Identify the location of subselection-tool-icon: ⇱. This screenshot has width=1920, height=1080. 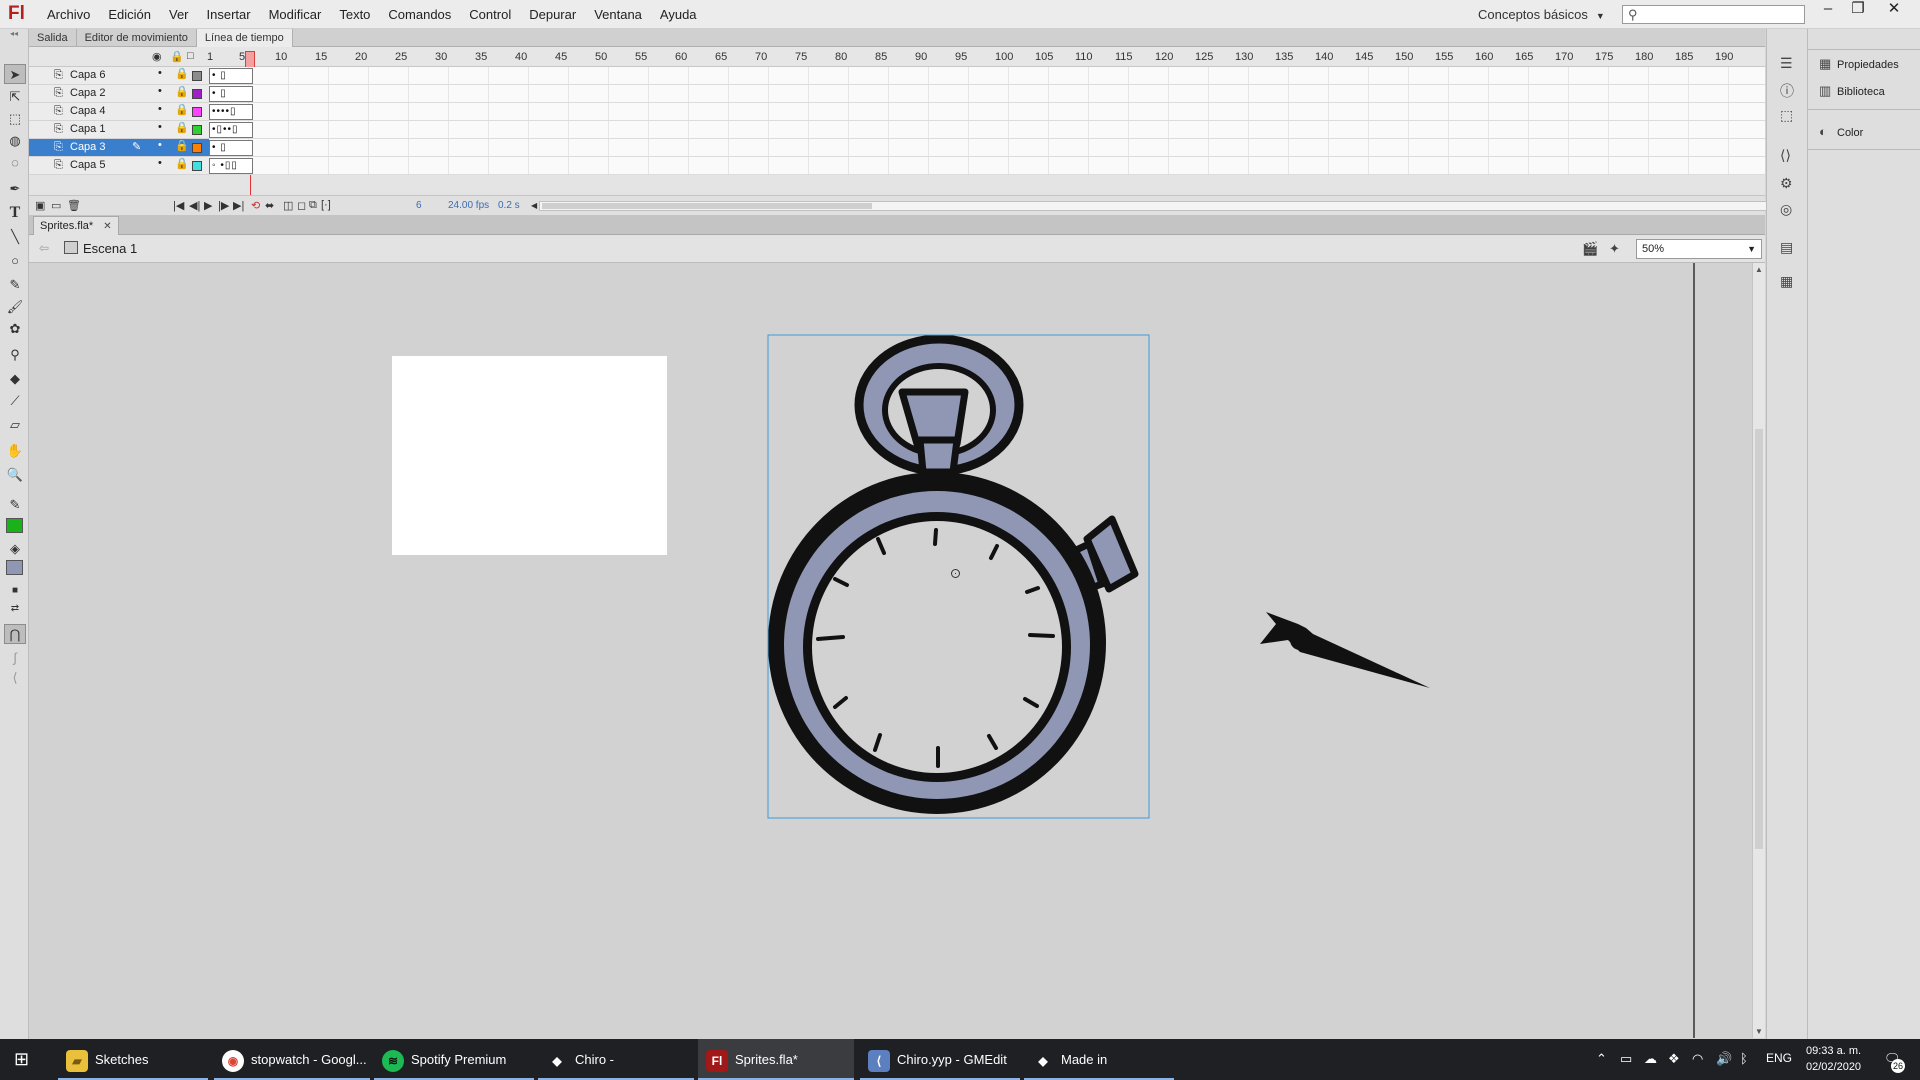
(15, 97).